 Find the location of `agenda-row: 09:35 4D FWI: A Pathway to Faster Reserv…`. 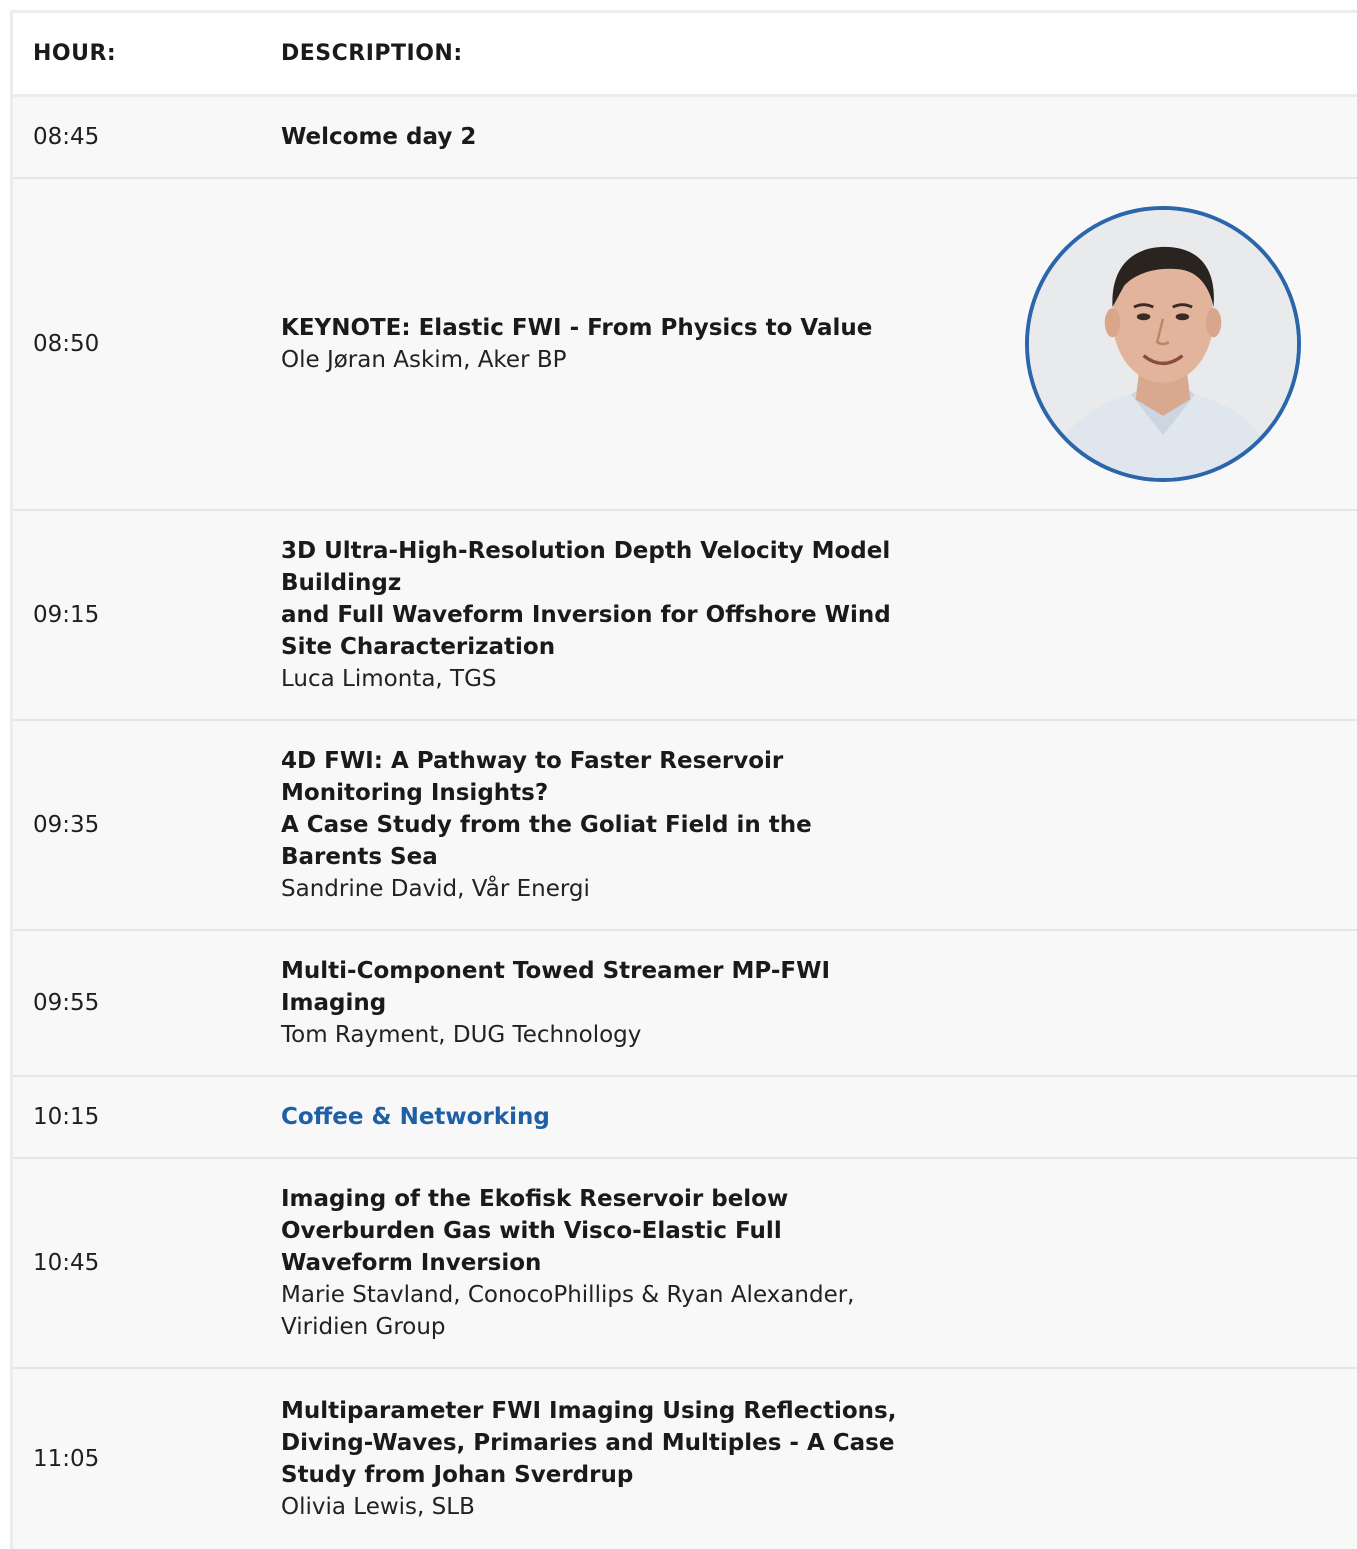

agenda-row: 09:35 4D FWI: A Pathway to Faster Reserv… is located at coordinates (685, 826).